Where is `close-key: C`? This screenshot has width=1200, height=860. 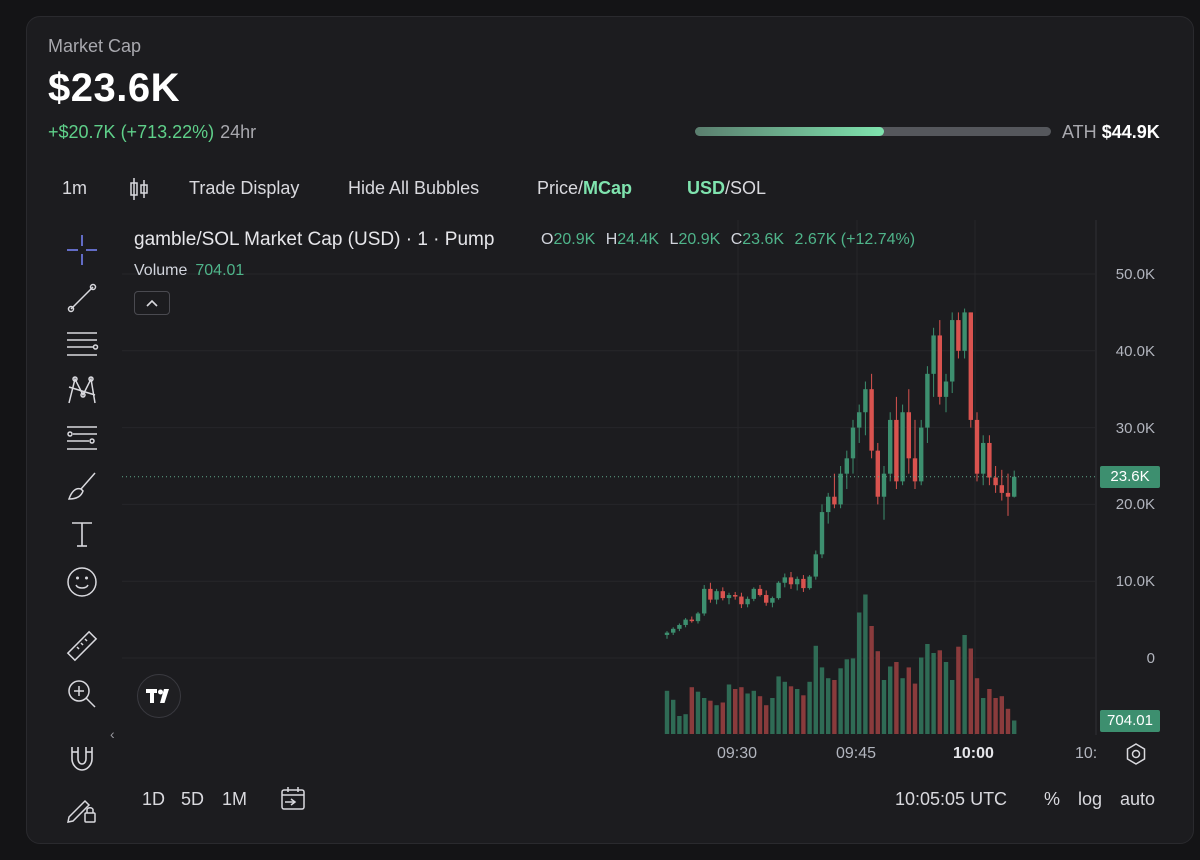
close-key: C is located at coordinates (736, 239).